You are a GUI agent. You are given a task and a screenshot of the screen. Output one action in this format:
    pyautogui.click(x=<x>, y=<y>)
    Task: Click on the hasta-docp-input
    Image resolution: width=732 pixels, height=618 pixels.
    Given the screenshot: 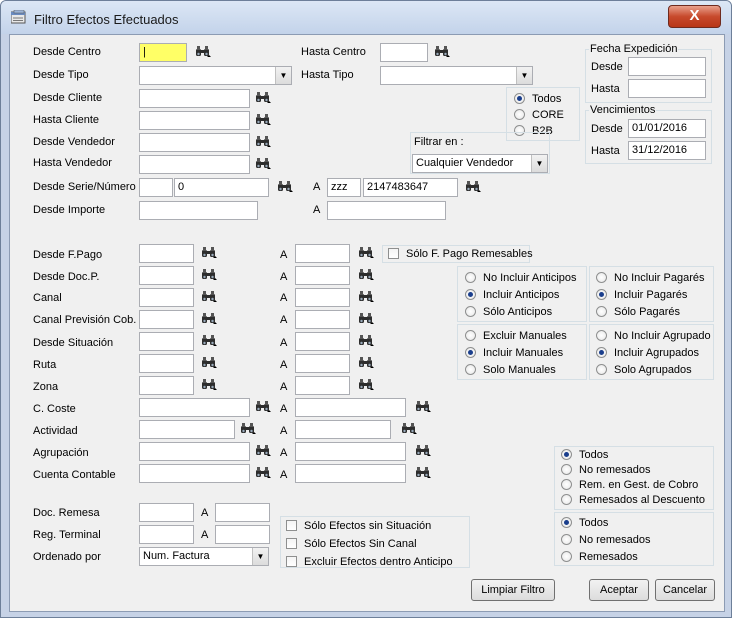 What is the action you would take?
    pyautogui.click(x=322, y=275)
    